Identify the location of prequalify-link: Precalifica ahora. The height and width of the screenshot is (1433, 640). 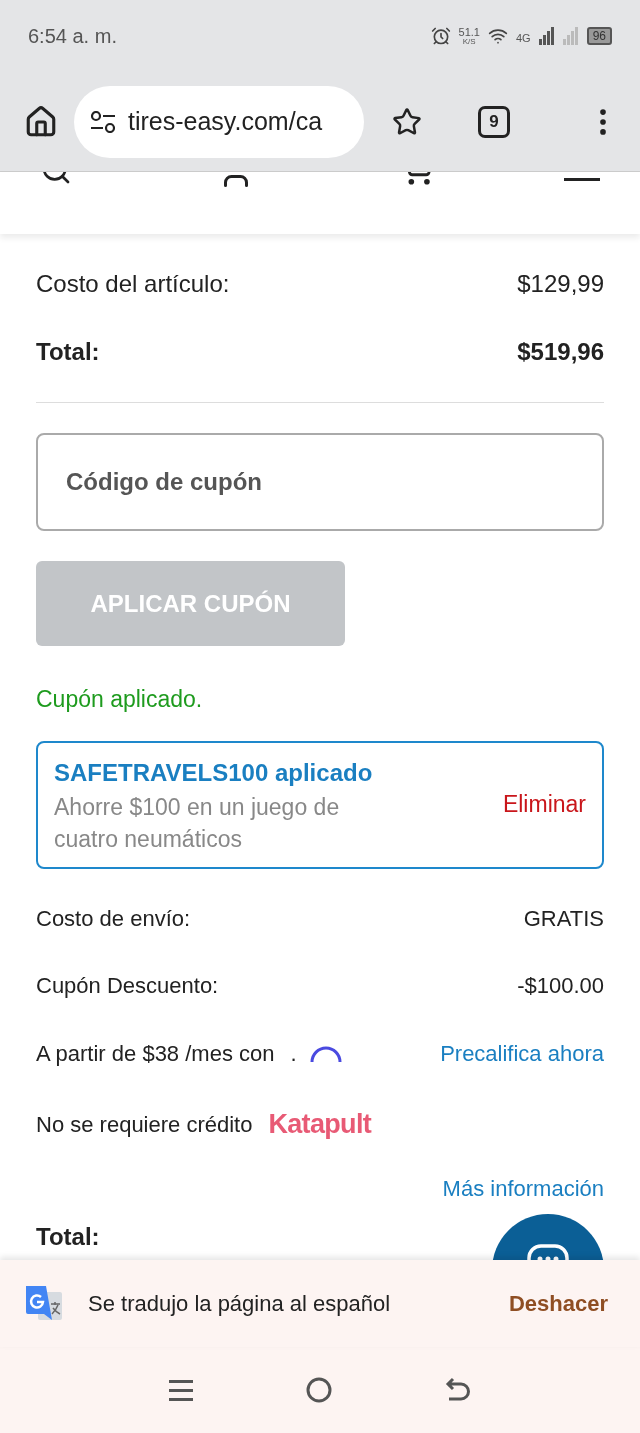
(522, 1053).